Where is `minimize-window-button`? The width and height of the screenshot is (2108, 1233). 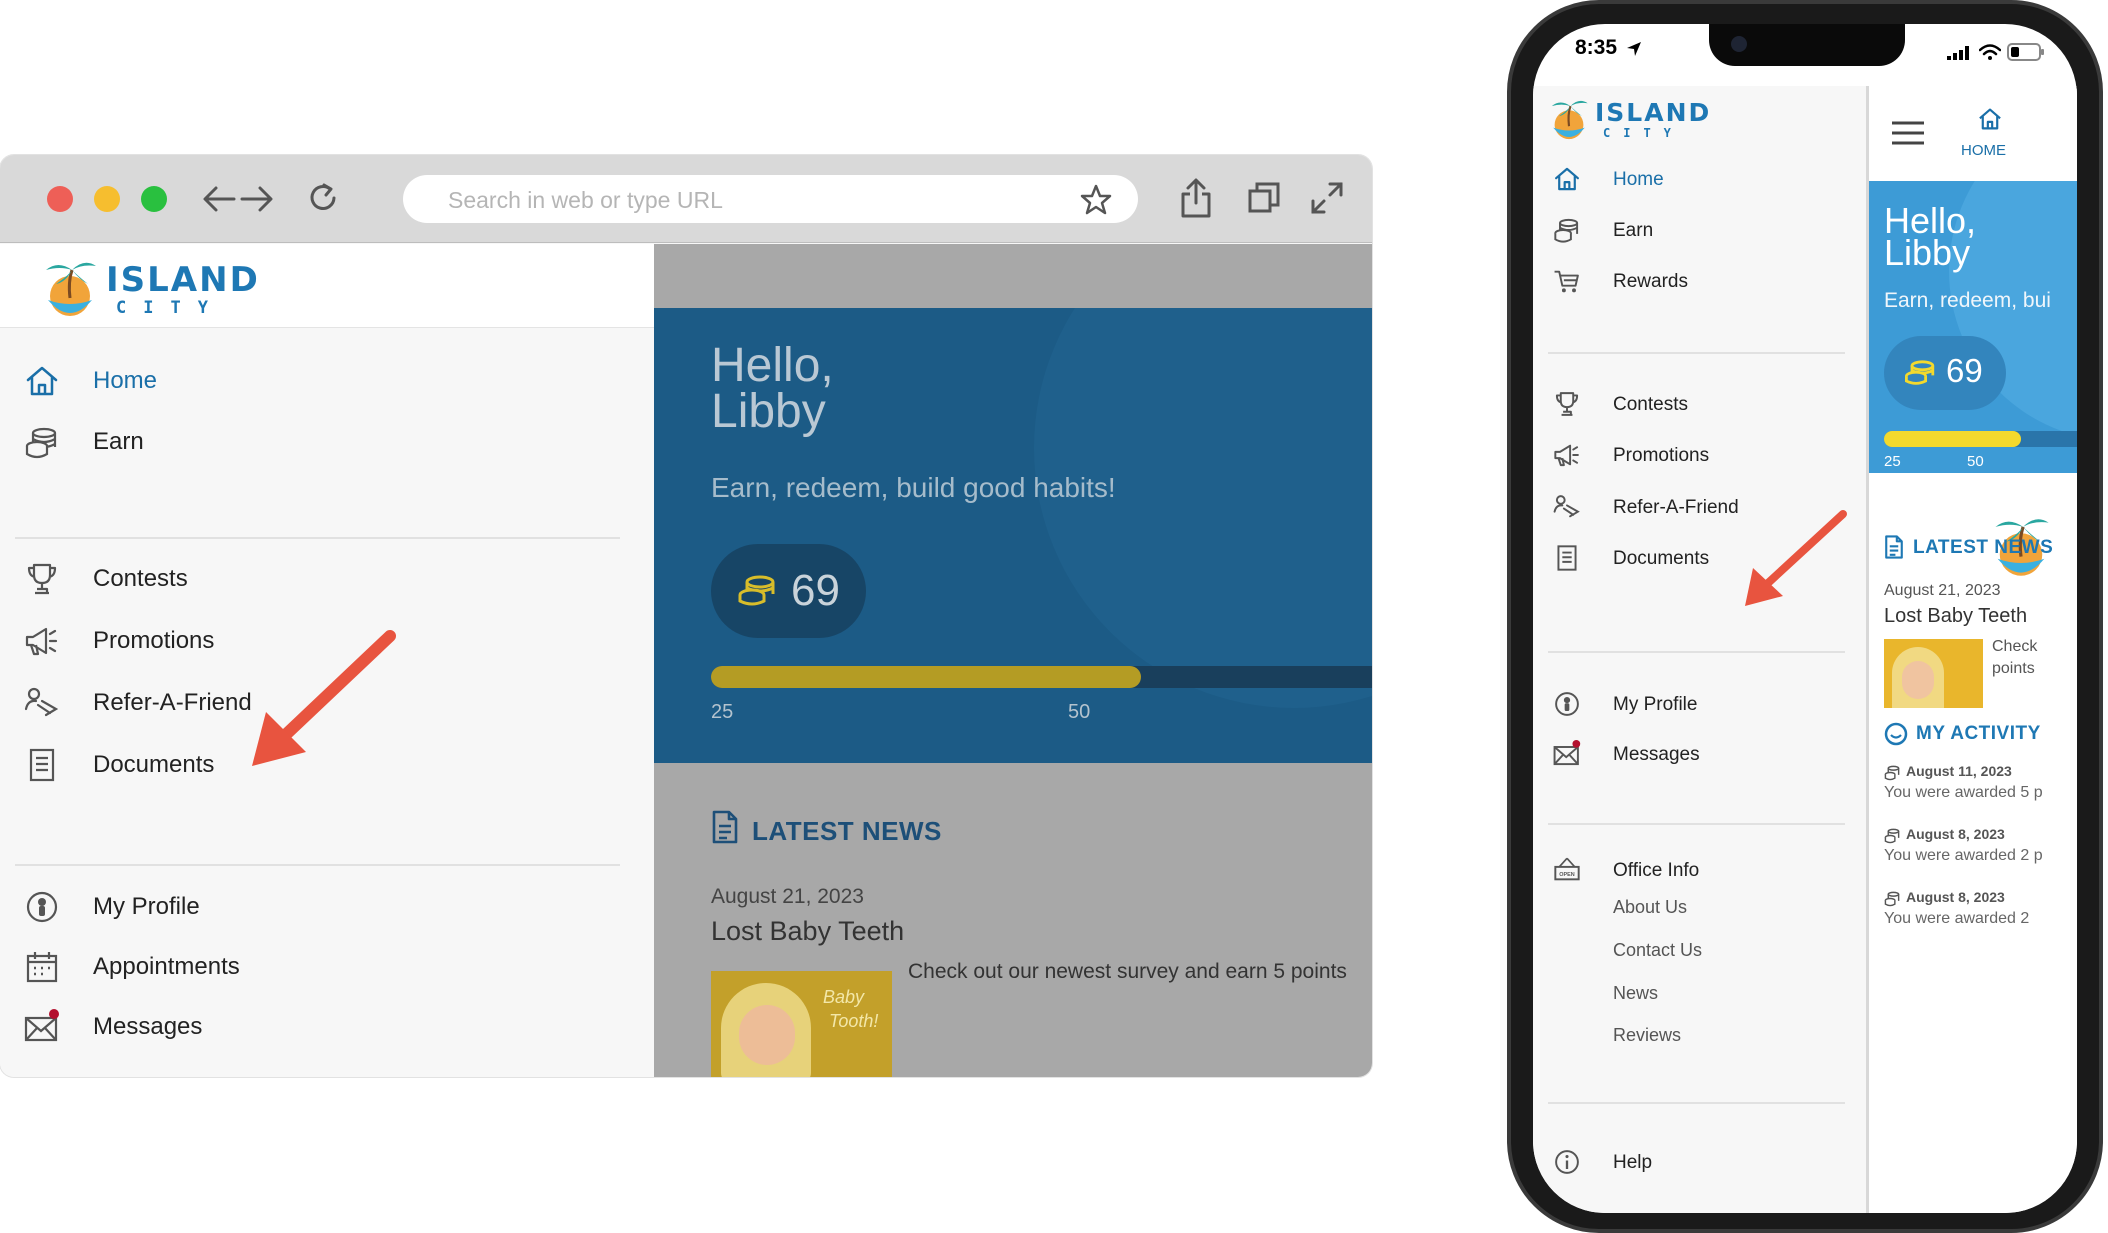 minimize-window-button is located at coordinates (107, 199).